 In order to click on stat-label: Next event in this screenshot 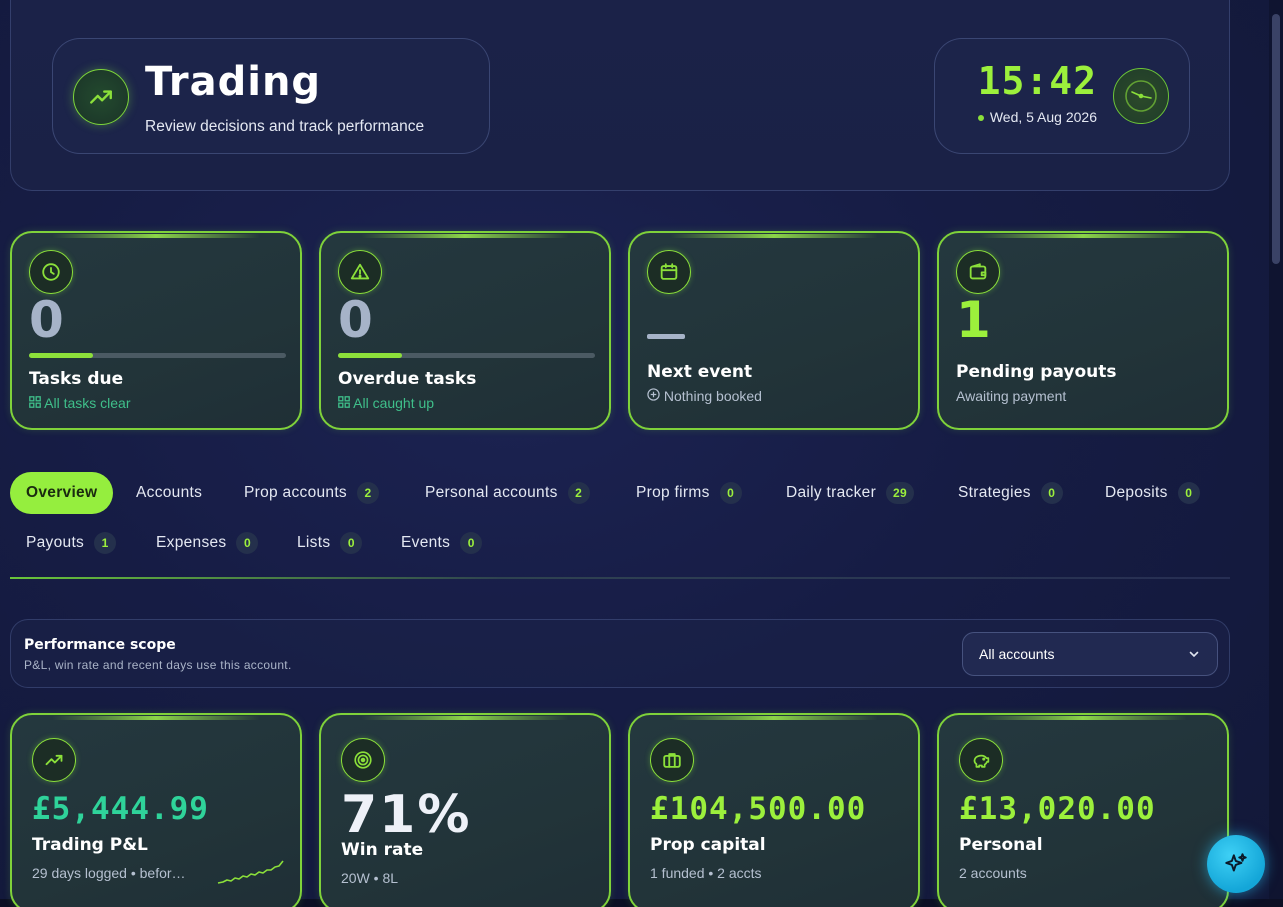, I will do `click(700, 372)`.